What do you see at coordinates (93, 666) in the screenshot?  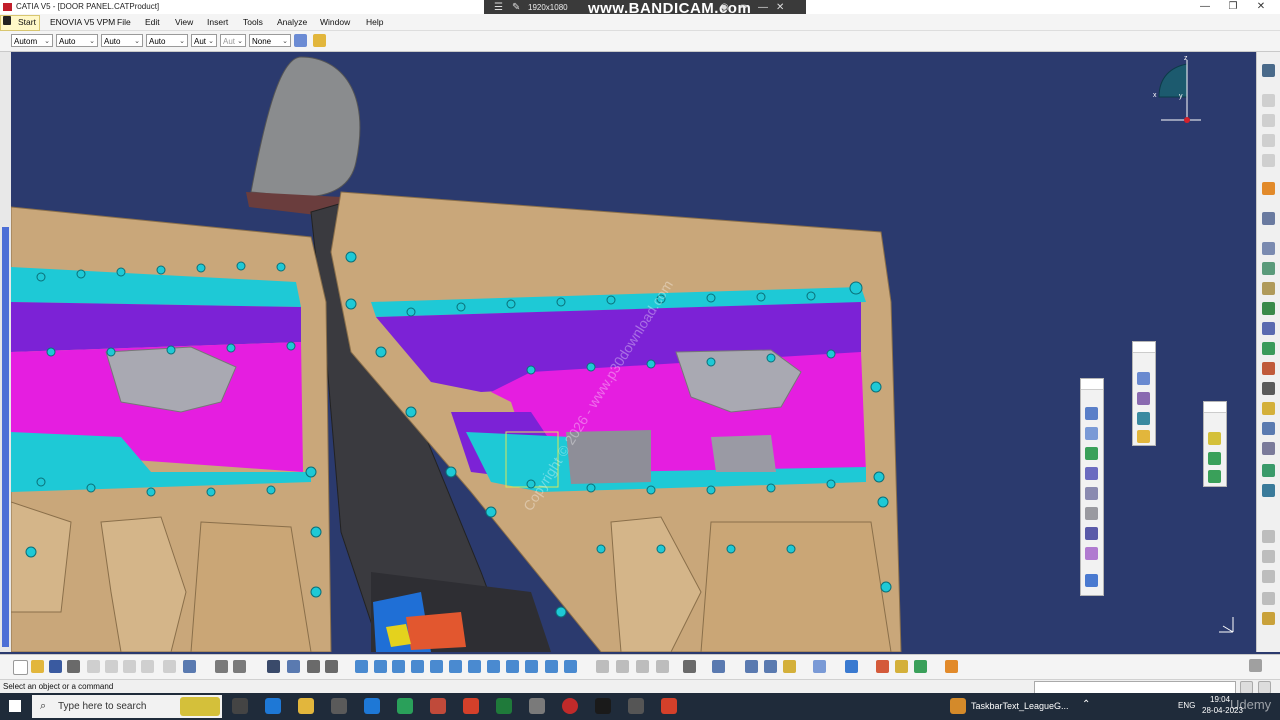 I see `cut-icon` at bounding box center [93, 666].